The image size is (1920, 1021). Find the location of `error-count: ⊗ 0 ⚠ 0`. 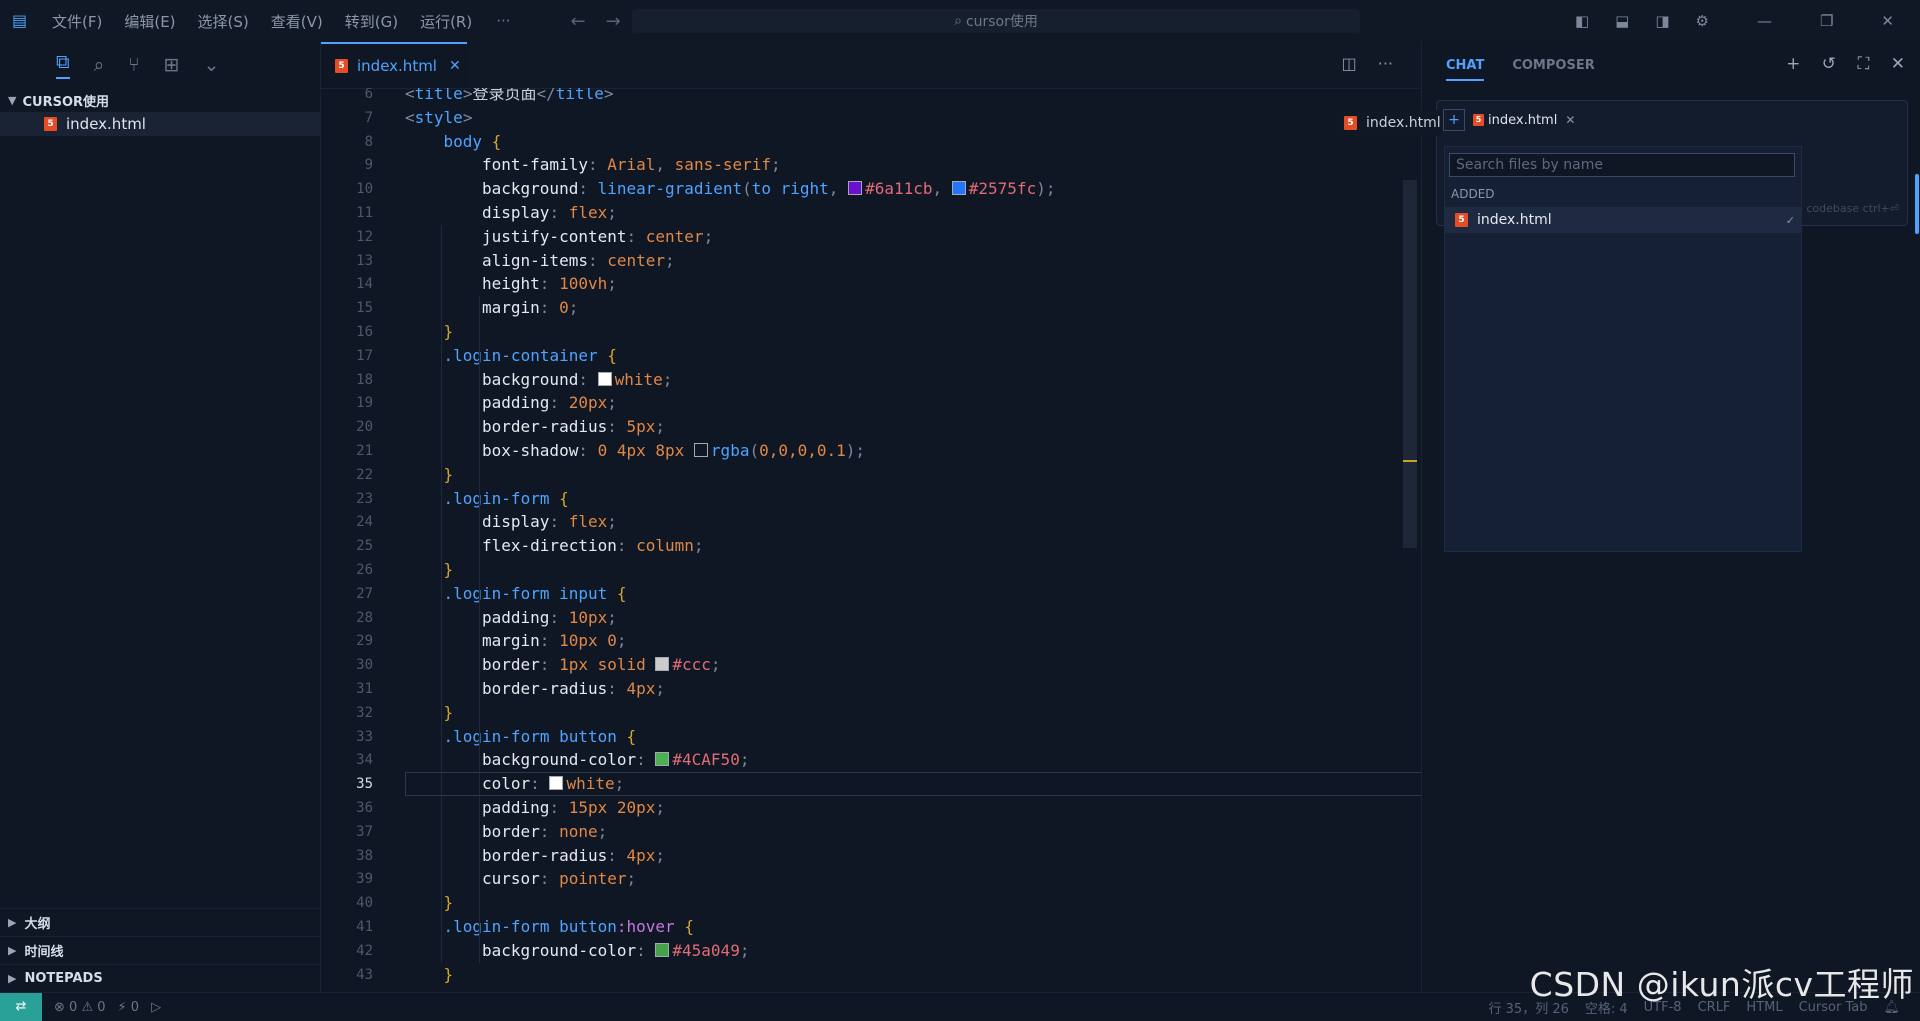

error-count: ⊗ 0 ⚠ 0 is located at coordinates (80, 1007).